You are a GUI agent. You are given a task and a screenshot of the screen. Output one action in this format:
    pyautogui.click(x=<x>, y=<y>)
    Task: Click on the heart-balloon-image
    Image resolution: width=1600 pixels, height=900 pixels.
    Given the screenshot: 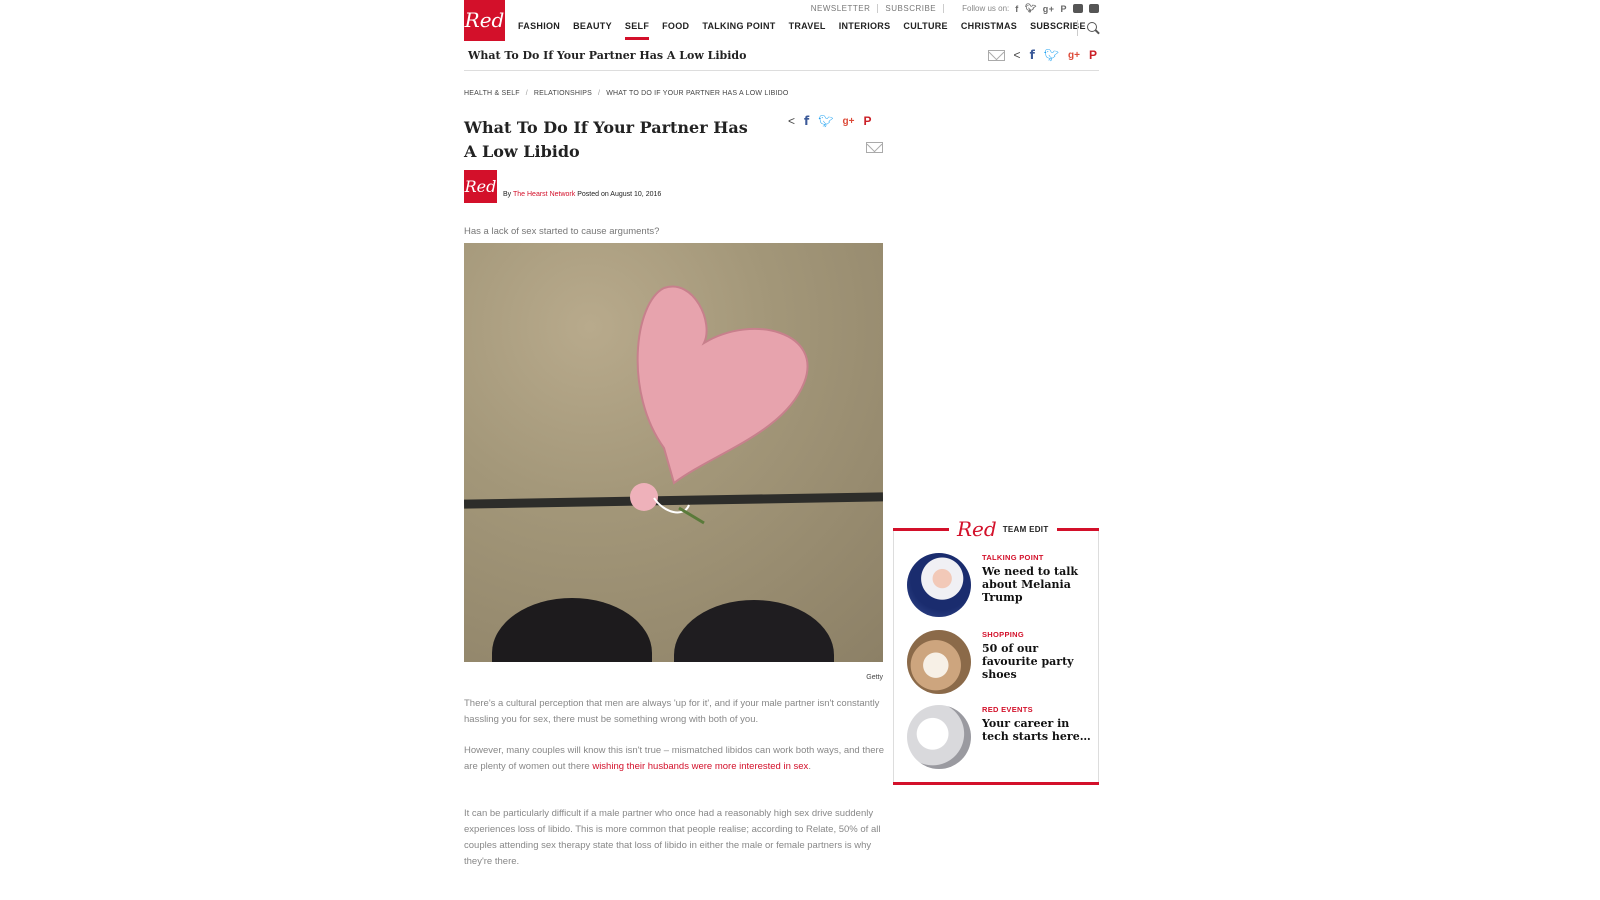 What is the action you would take?
    pyautogui.click(x=719, y=405)
    